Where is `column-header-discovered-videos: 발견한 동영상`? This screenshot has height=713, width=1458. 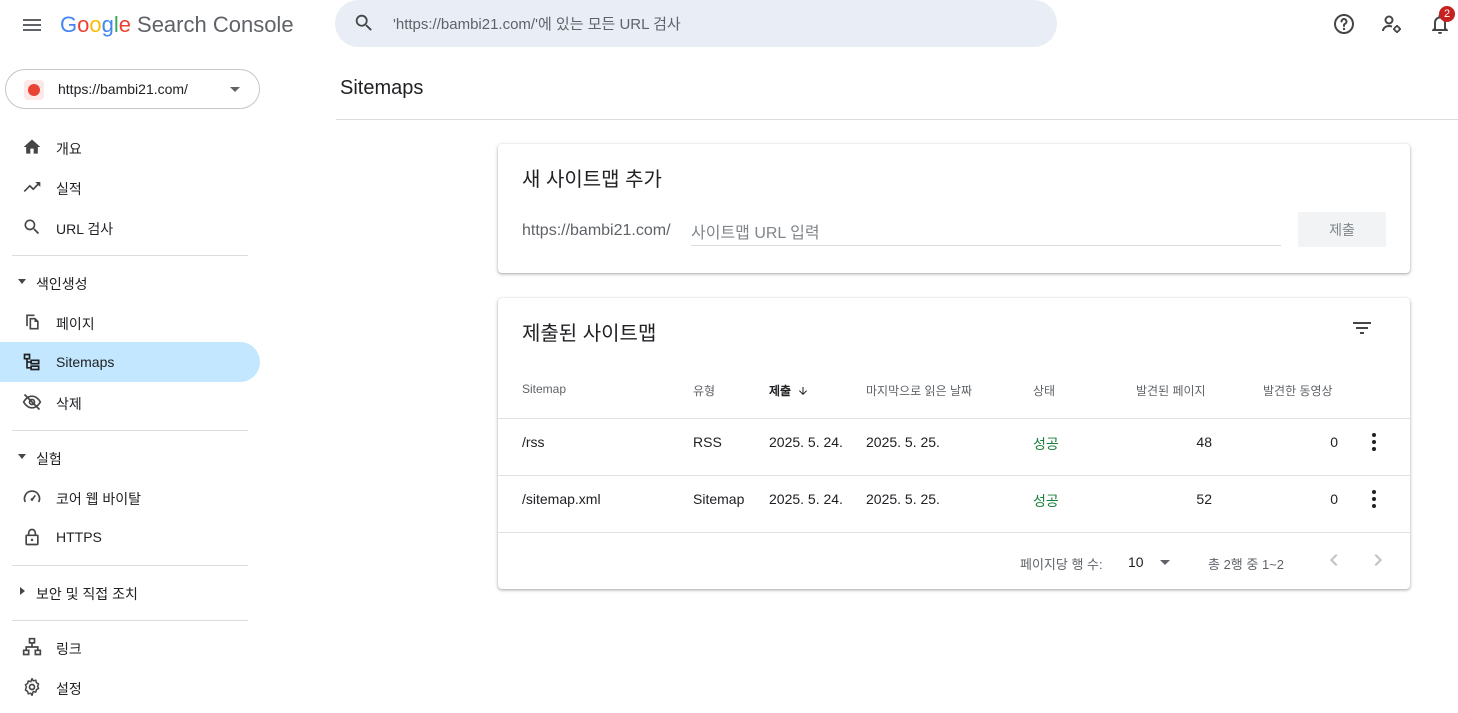 column-header-discovered-videos: 발견한 동영상 is located at coordinates (1298, 390).